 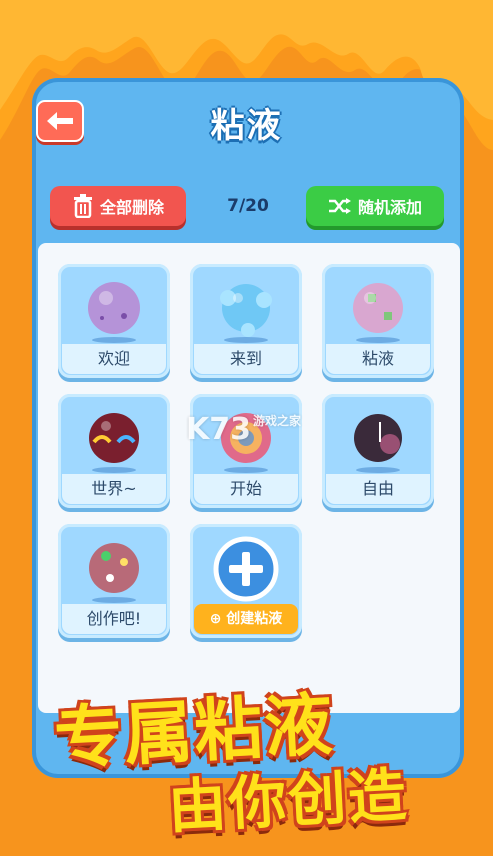 What do you see at coordinates (246, 359) in the screenshot?
I see `slime-name: 来到` at bounding box center [246, 359].